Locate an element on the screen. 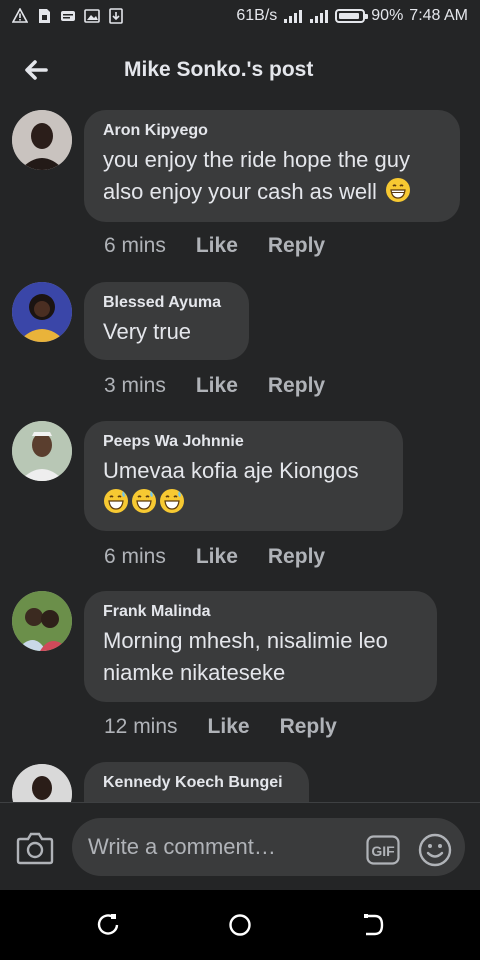 This screenshot has height=960, width=480. wifi-signal-icon is located at coordinates (293, 16).